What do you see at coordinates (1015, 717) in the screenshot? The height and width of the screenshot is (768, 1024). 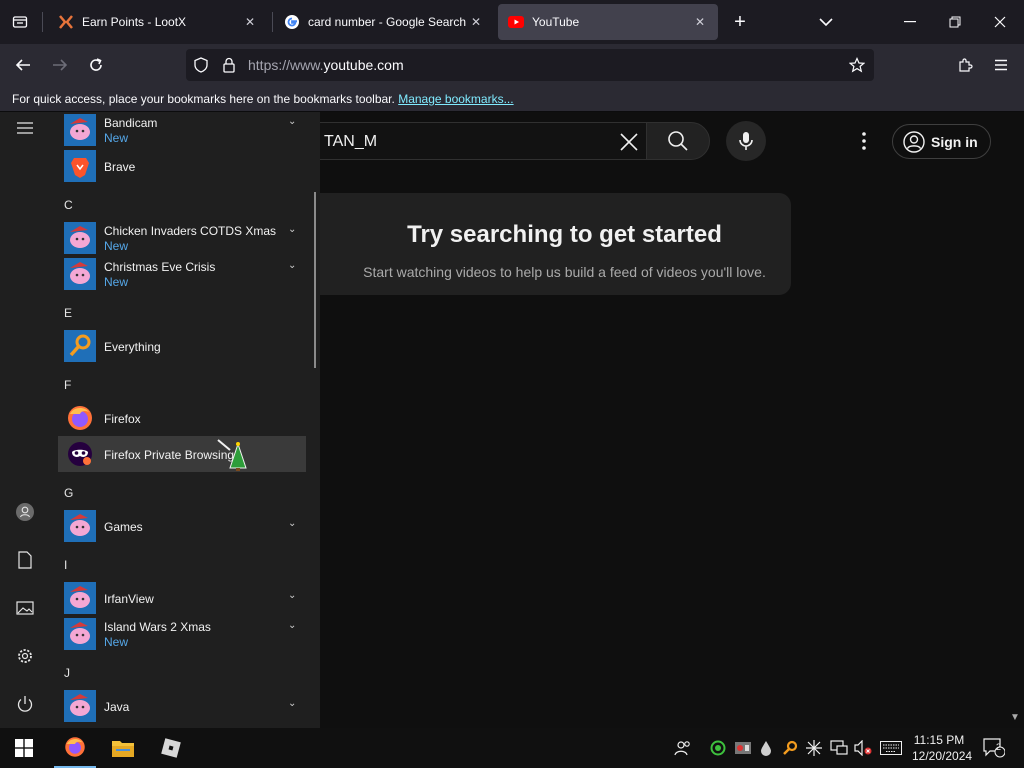 I see `scroll-down-arrow-icon: ▼` at bounding box center [1015, 717].